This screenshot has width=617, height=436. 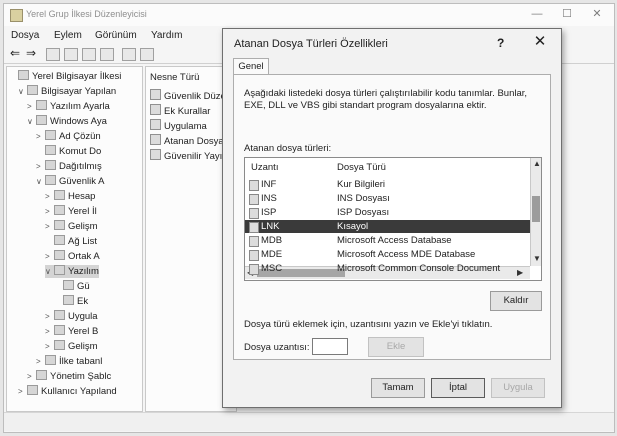 I want to click on properties-icon, so click(x=107, y=54).